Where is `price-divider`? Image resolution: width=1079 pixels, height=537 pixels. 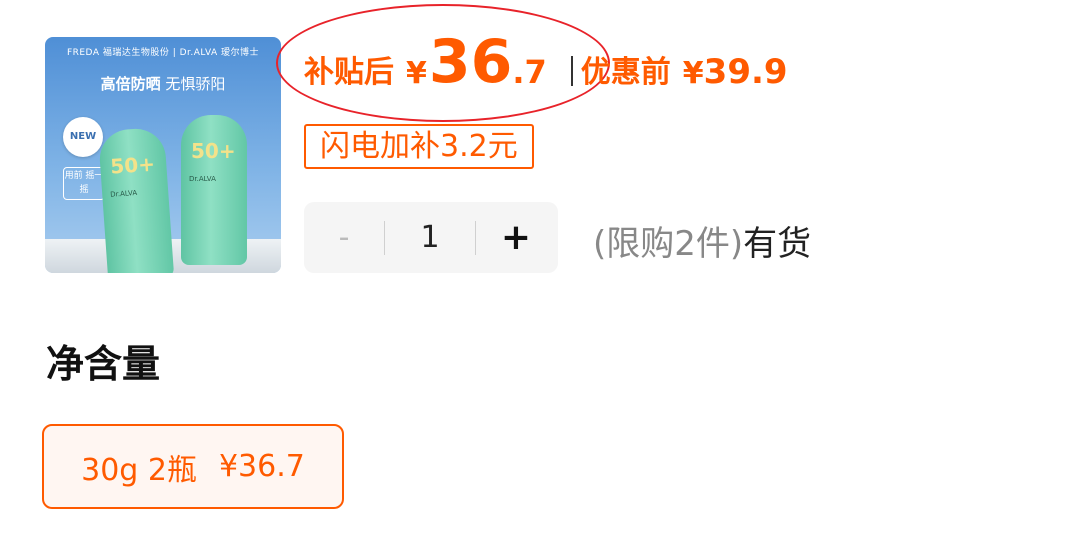
price-divider is located at coordinates (571, 71).